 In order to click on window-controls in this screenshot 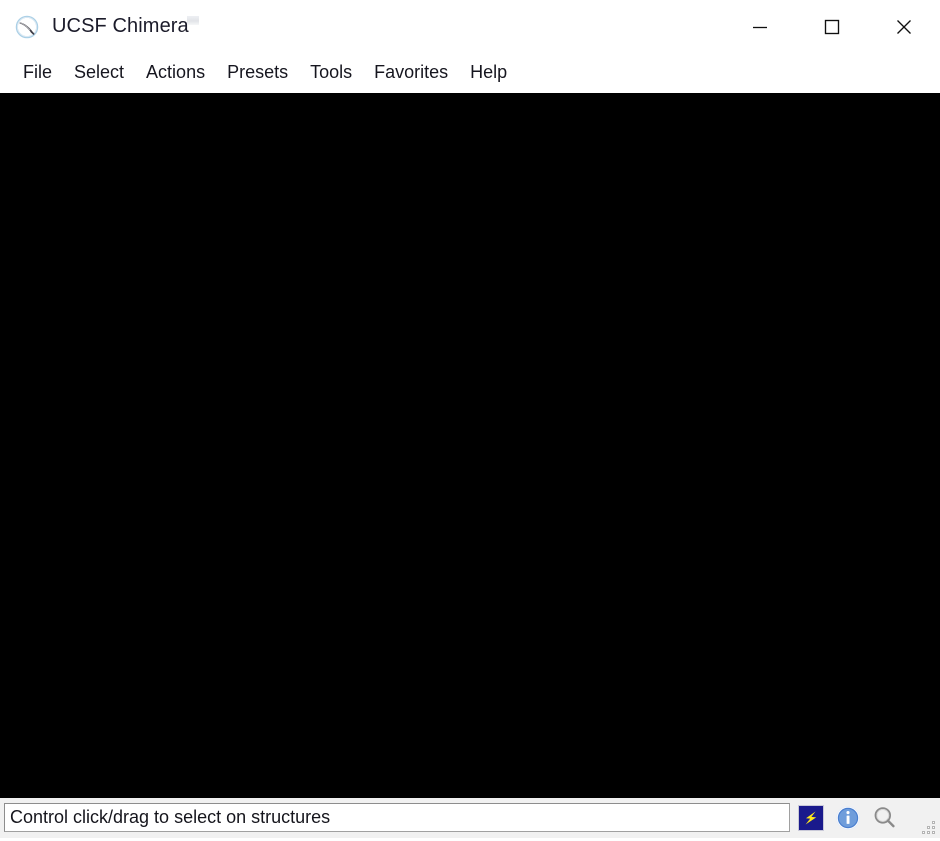, I will do `click(832, 26)`.